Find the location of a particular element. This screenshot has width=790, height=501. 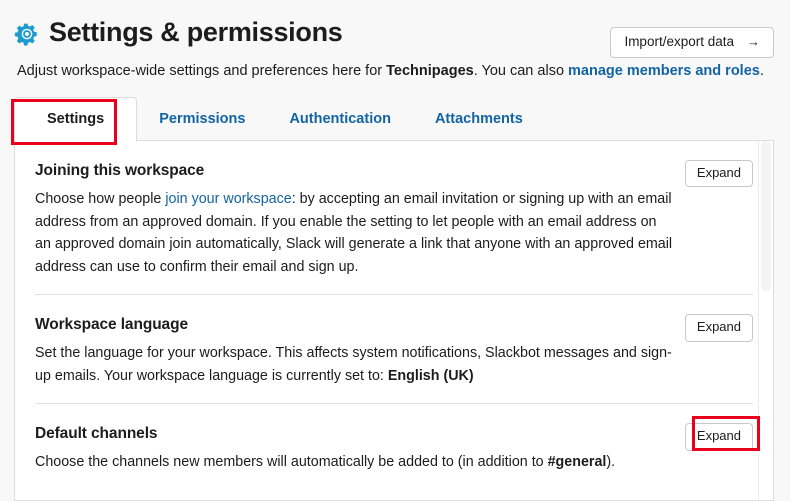

page-title: Settings & permissions is located at coordinates (196, 32).